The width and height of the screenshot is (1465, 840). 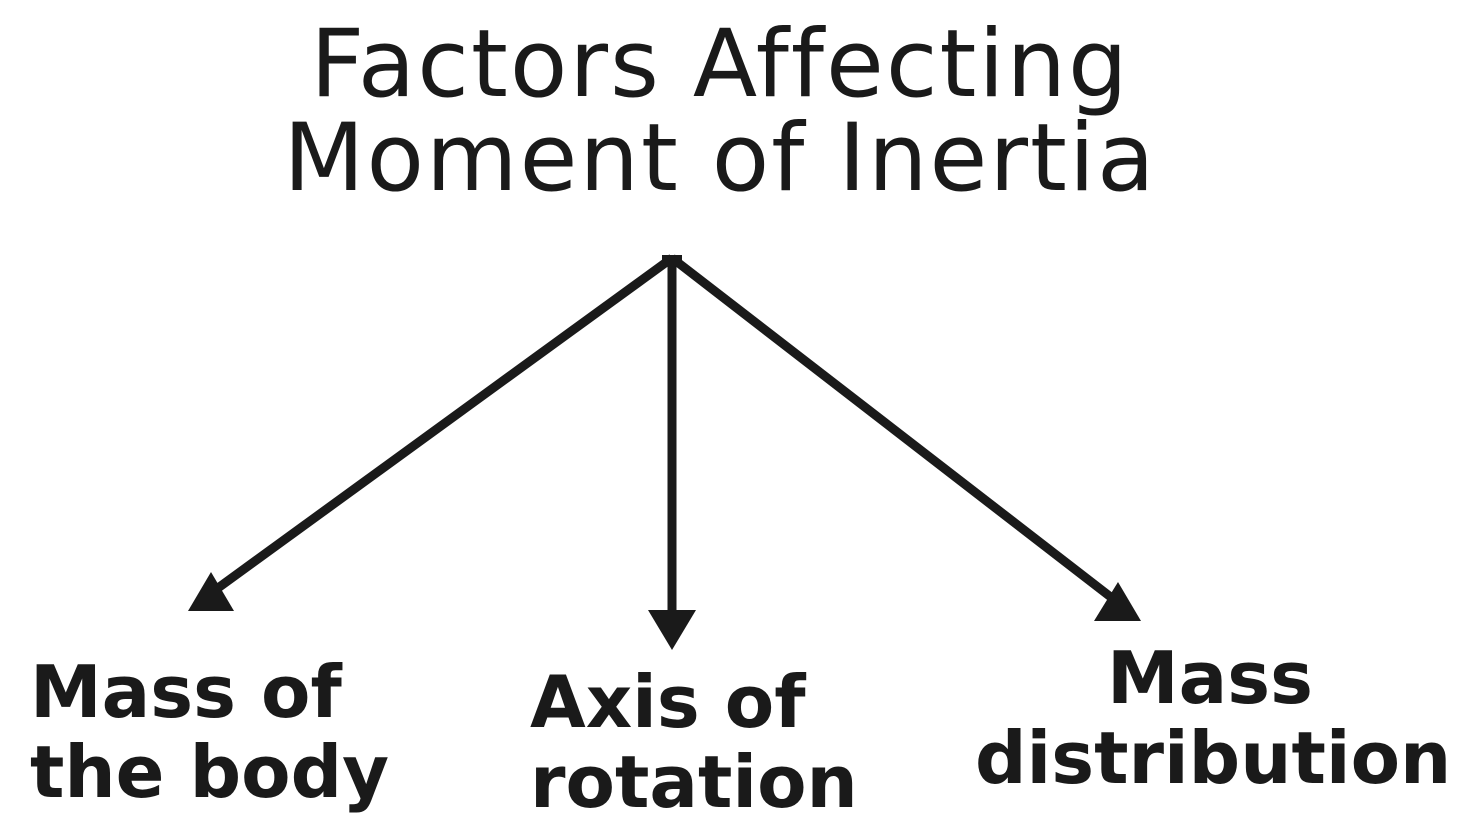 What do you see at coordinates (1210, 678) in the screenshot?
I see `factor-label-line: Mass` at bounding box center [1210, 678].